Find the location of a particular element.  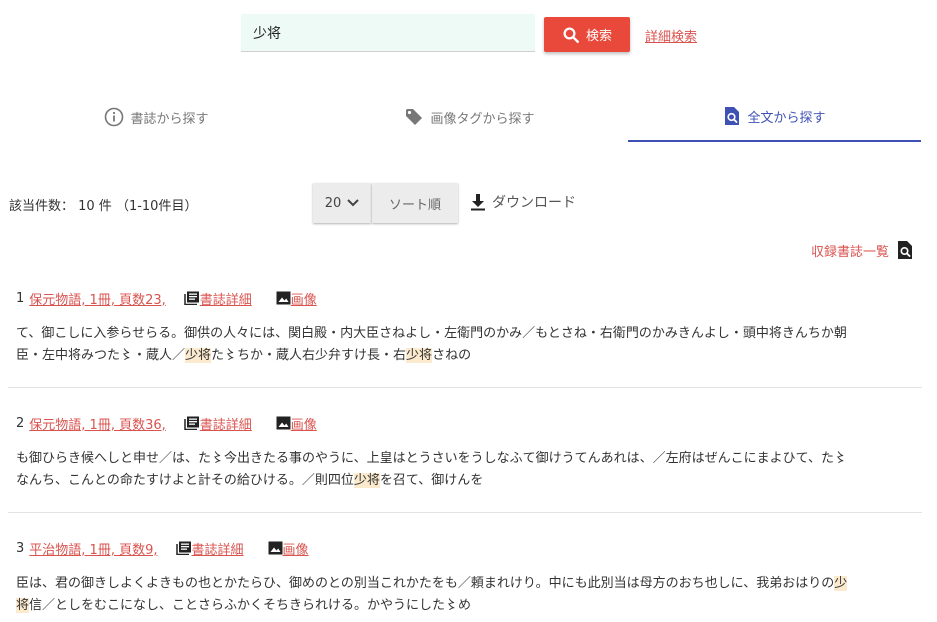

snippet-line: 将信／としをむこになし、ことさらふかくそちきられける。かやうにした〻め is located at coordinates (466, 606).